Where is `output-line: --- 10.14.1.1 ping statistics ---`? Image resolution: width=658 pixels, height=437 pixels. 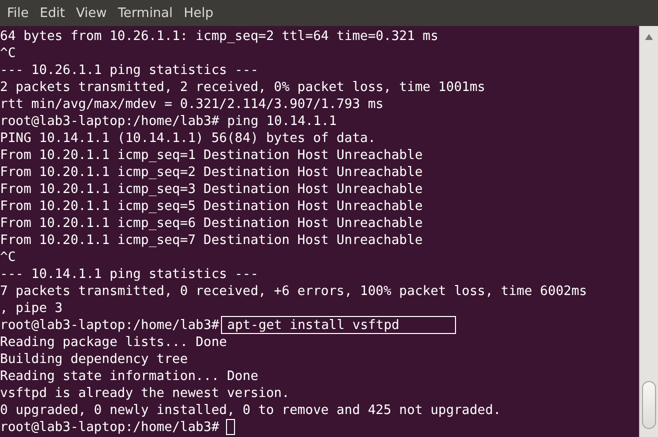
output-line: --- 10.14.1.1 ping statistics --- is located at coordinates (129, 274).